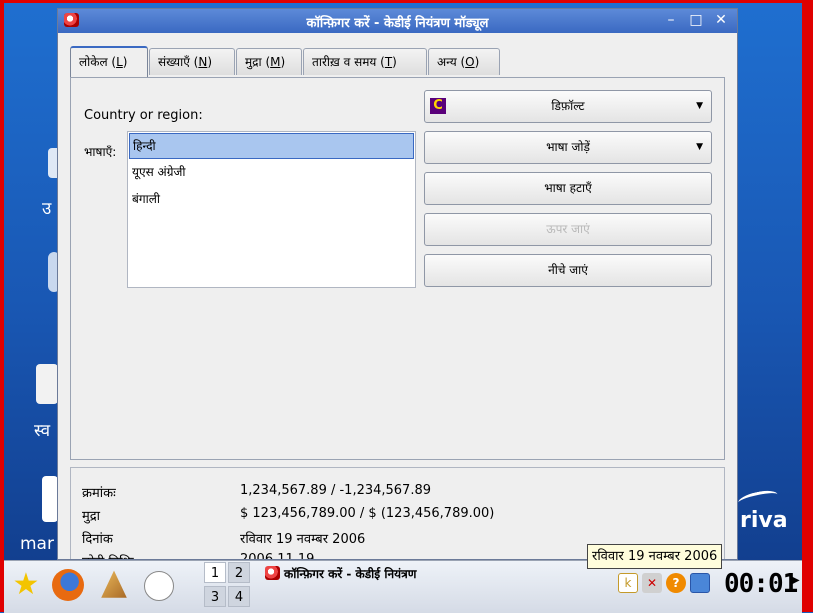 The image size is (813, 613). I want to click on example-value: $ 123,456,789.00 / $ (123,456,789.00), so click(367, 513).